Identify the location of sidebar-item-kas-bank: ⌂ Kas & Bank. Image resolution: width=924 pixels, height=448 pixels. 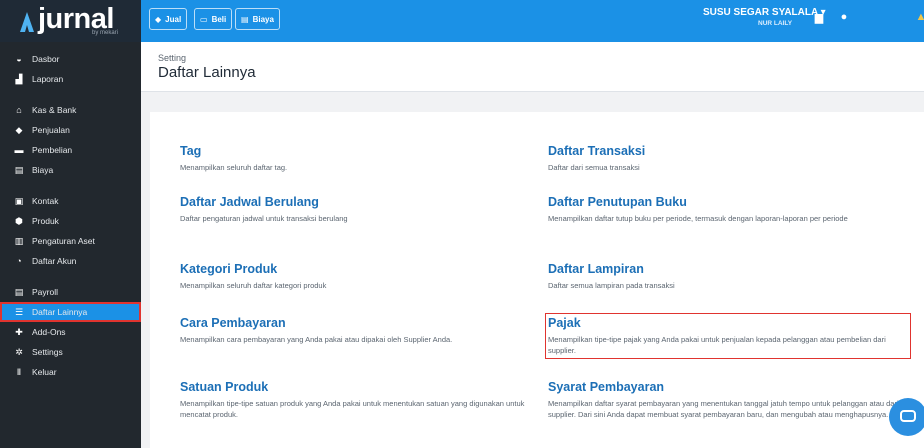
(70, 110).